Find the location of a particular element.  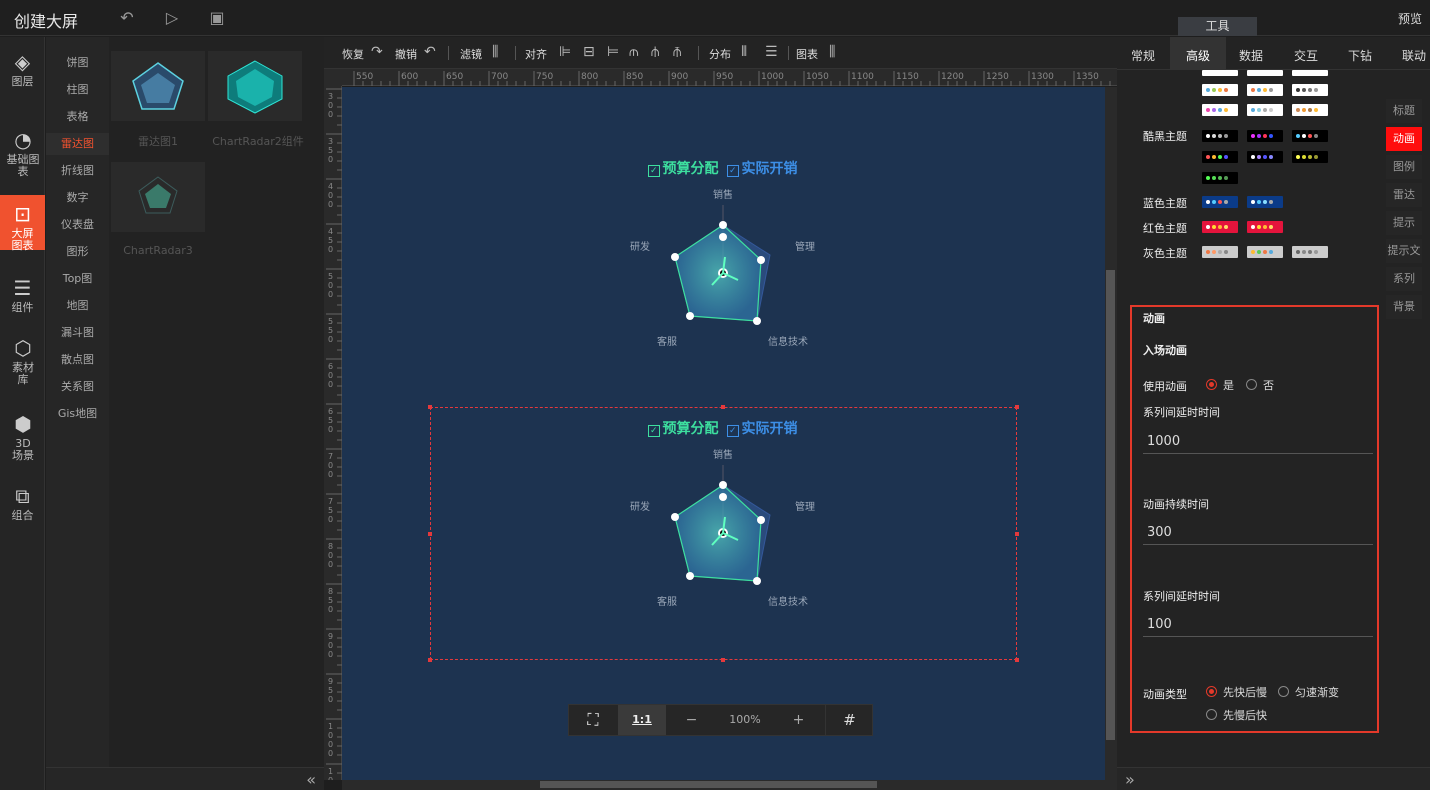

thumb-radar2 is located at coordinates (255, 86).